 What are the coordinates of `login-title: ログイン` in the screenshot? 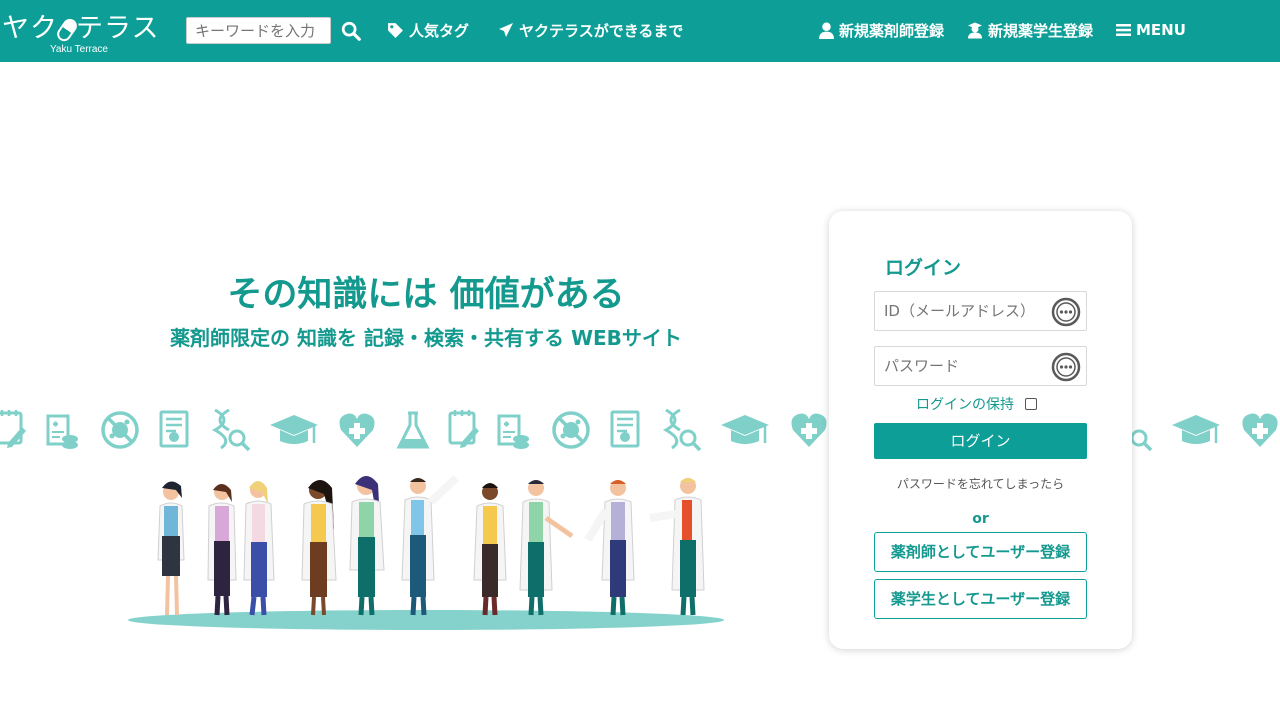 It's located at (923, 268).